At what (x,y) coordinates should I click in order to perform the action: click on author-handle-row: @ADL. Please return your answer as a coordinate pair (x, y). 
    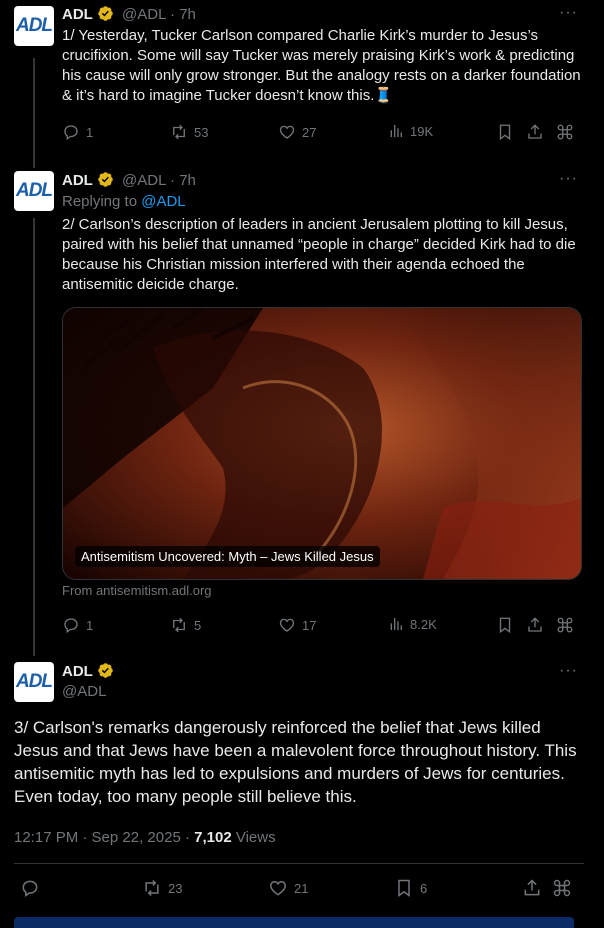
    Looking at the image, I should click on (84, 692).